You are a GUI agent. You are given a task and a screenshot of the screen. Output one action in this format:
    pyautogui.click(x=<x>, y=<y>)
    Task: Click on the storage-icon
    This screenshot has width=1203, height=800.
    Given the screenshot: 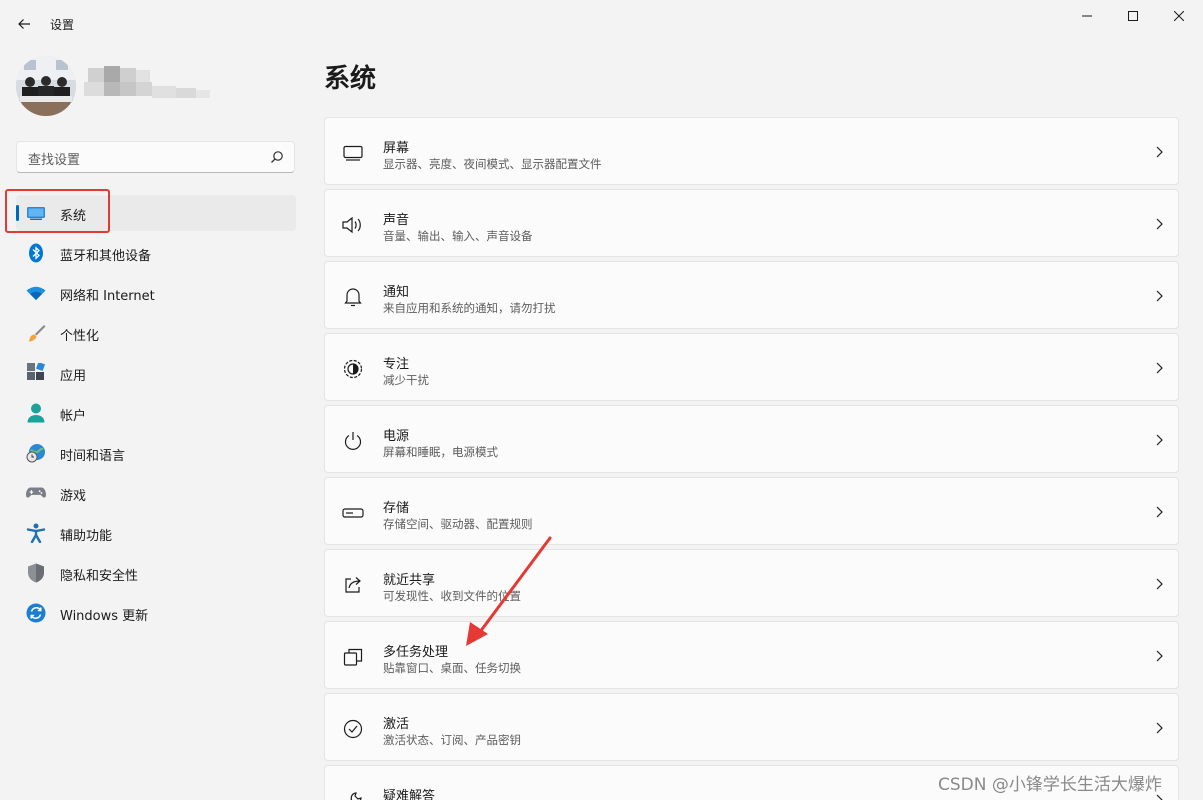 What is the action you would take?
    pyautogui.click(x=353, y=513)
    